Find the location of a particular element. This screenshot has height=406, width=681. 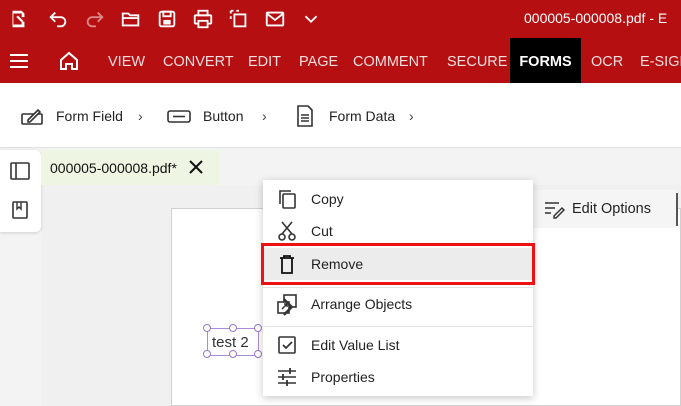

thumbnails-panel-icon is located at coordinates (20, 171).